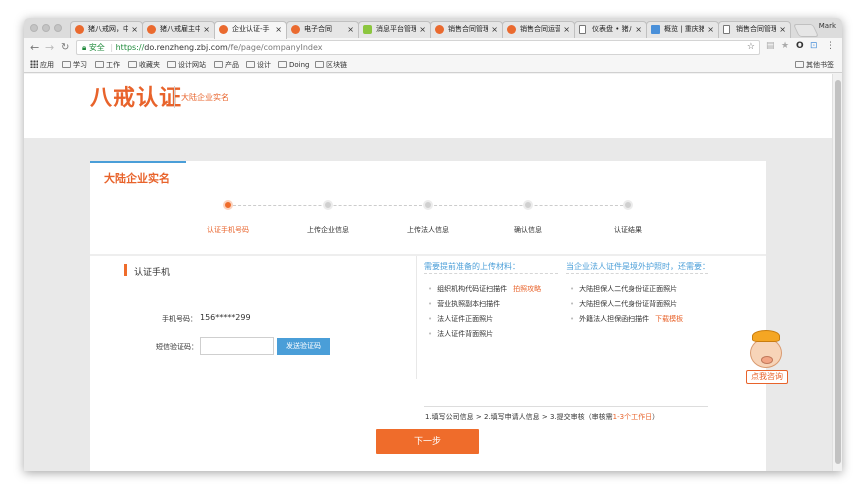 This screenshot has width=865, height=500. I want to click on bookmark-folder: 设计, so click(258, 65).